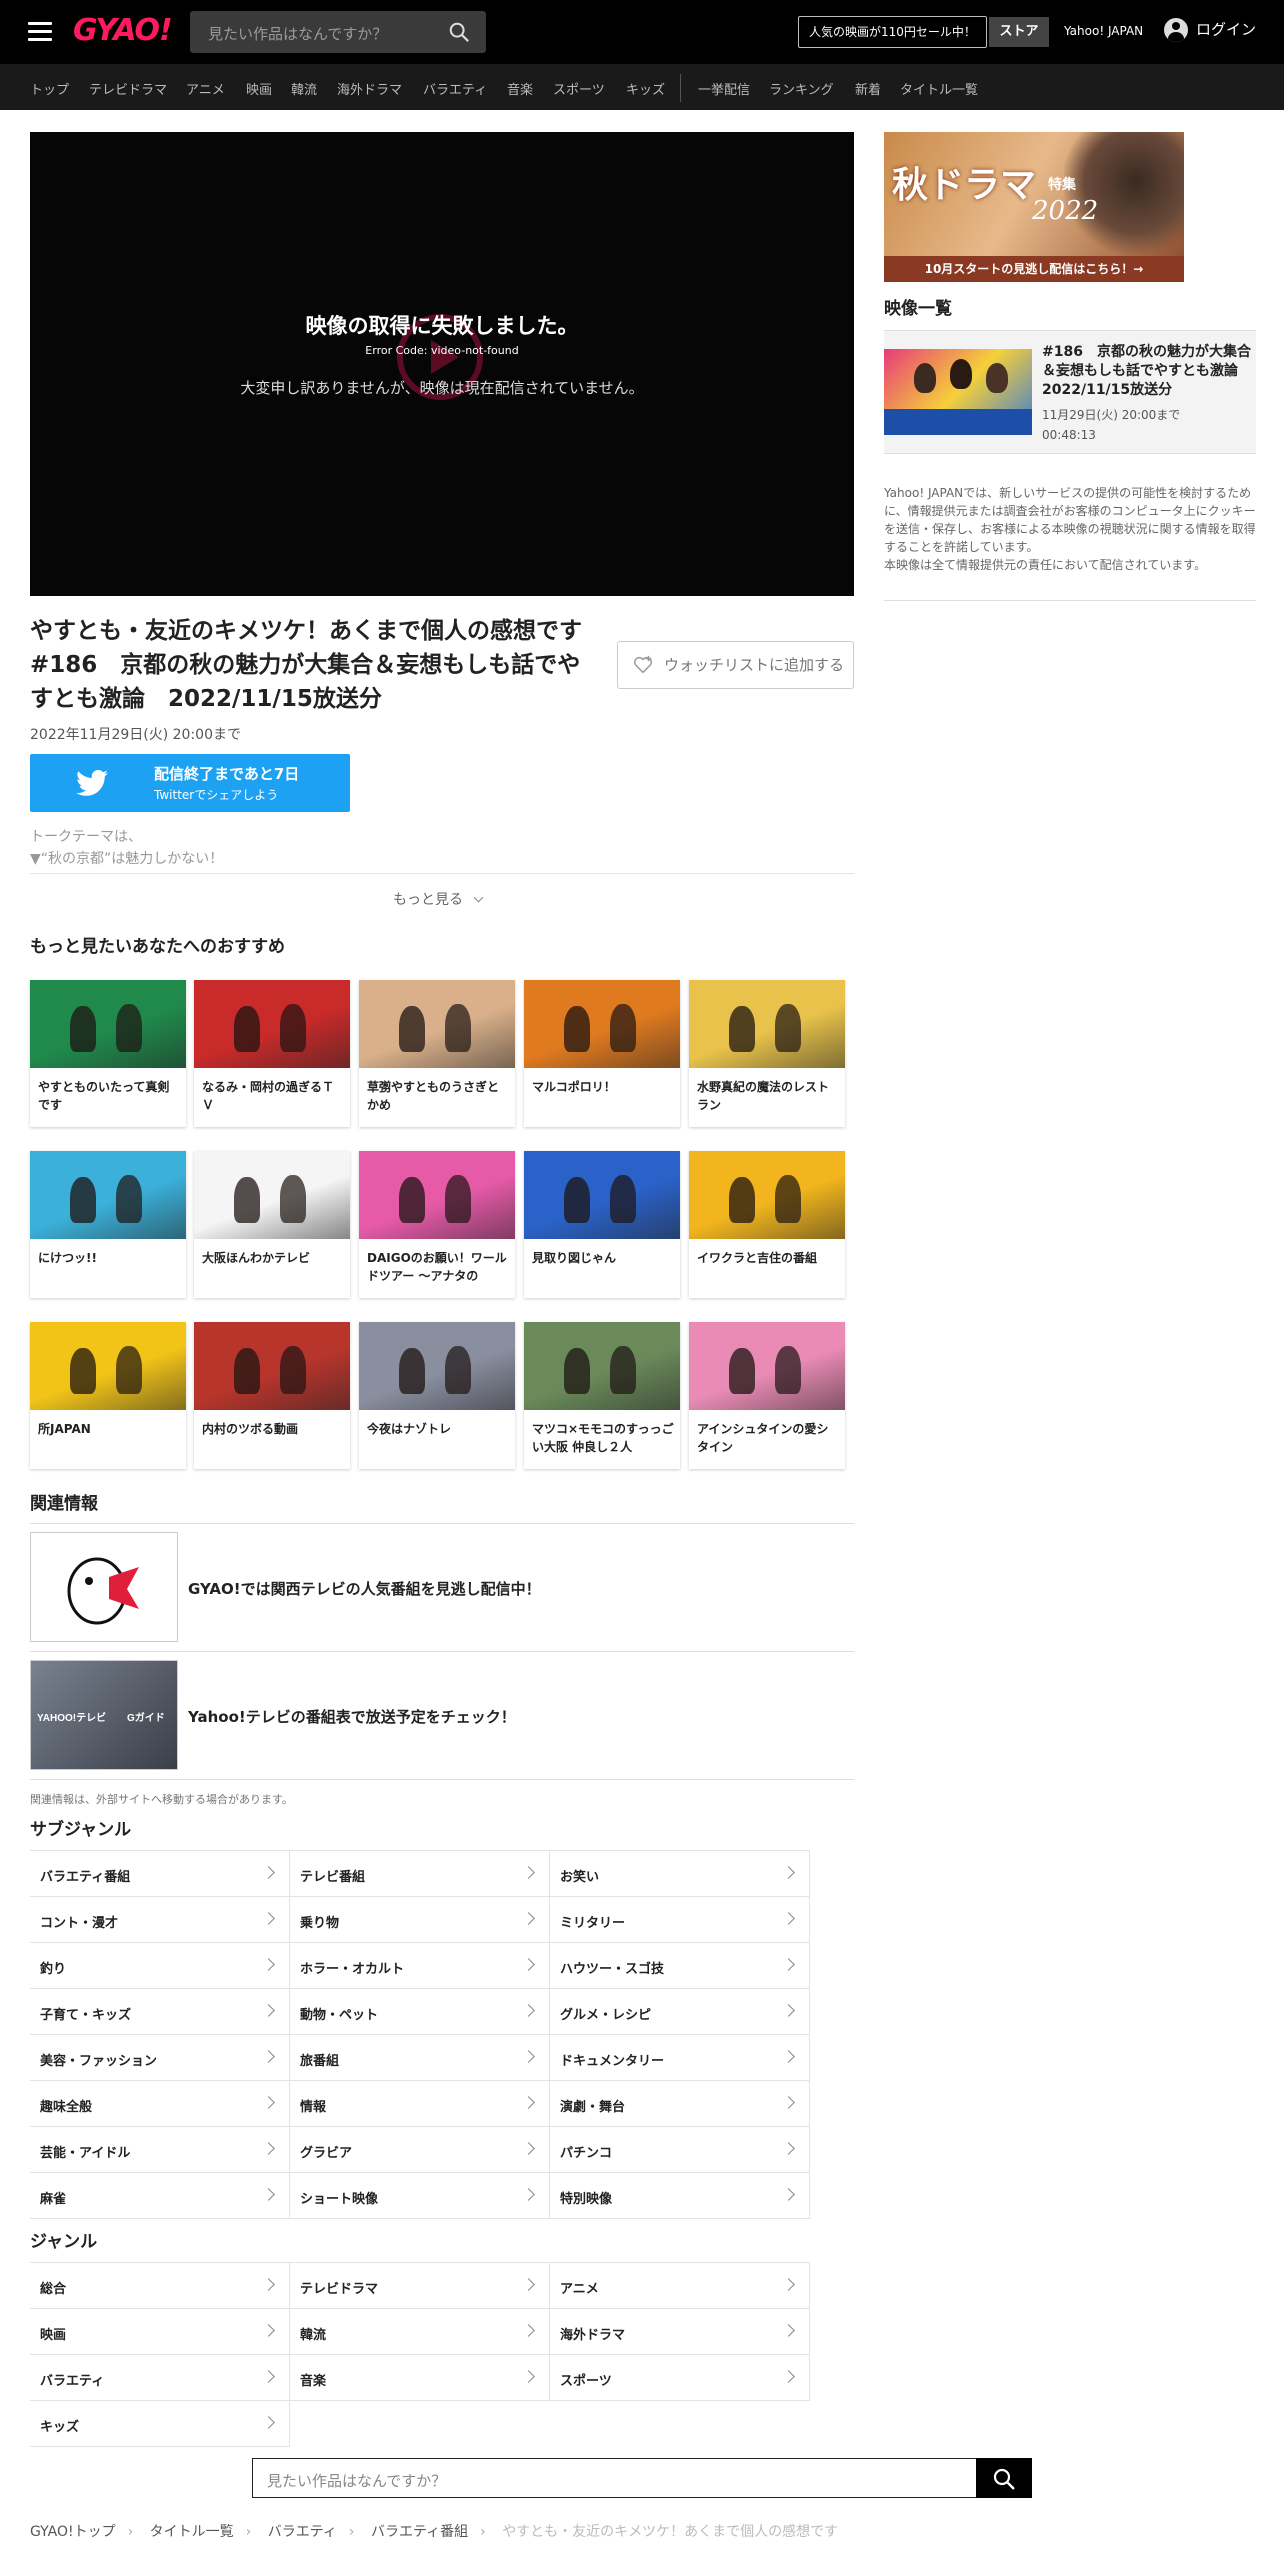 The image size is (1284, 2568). What do you see at coordinates (680, 1920) in the screenshot?
I see `subgenre-item: ミリタリー` at bounding box center [680, 1920].